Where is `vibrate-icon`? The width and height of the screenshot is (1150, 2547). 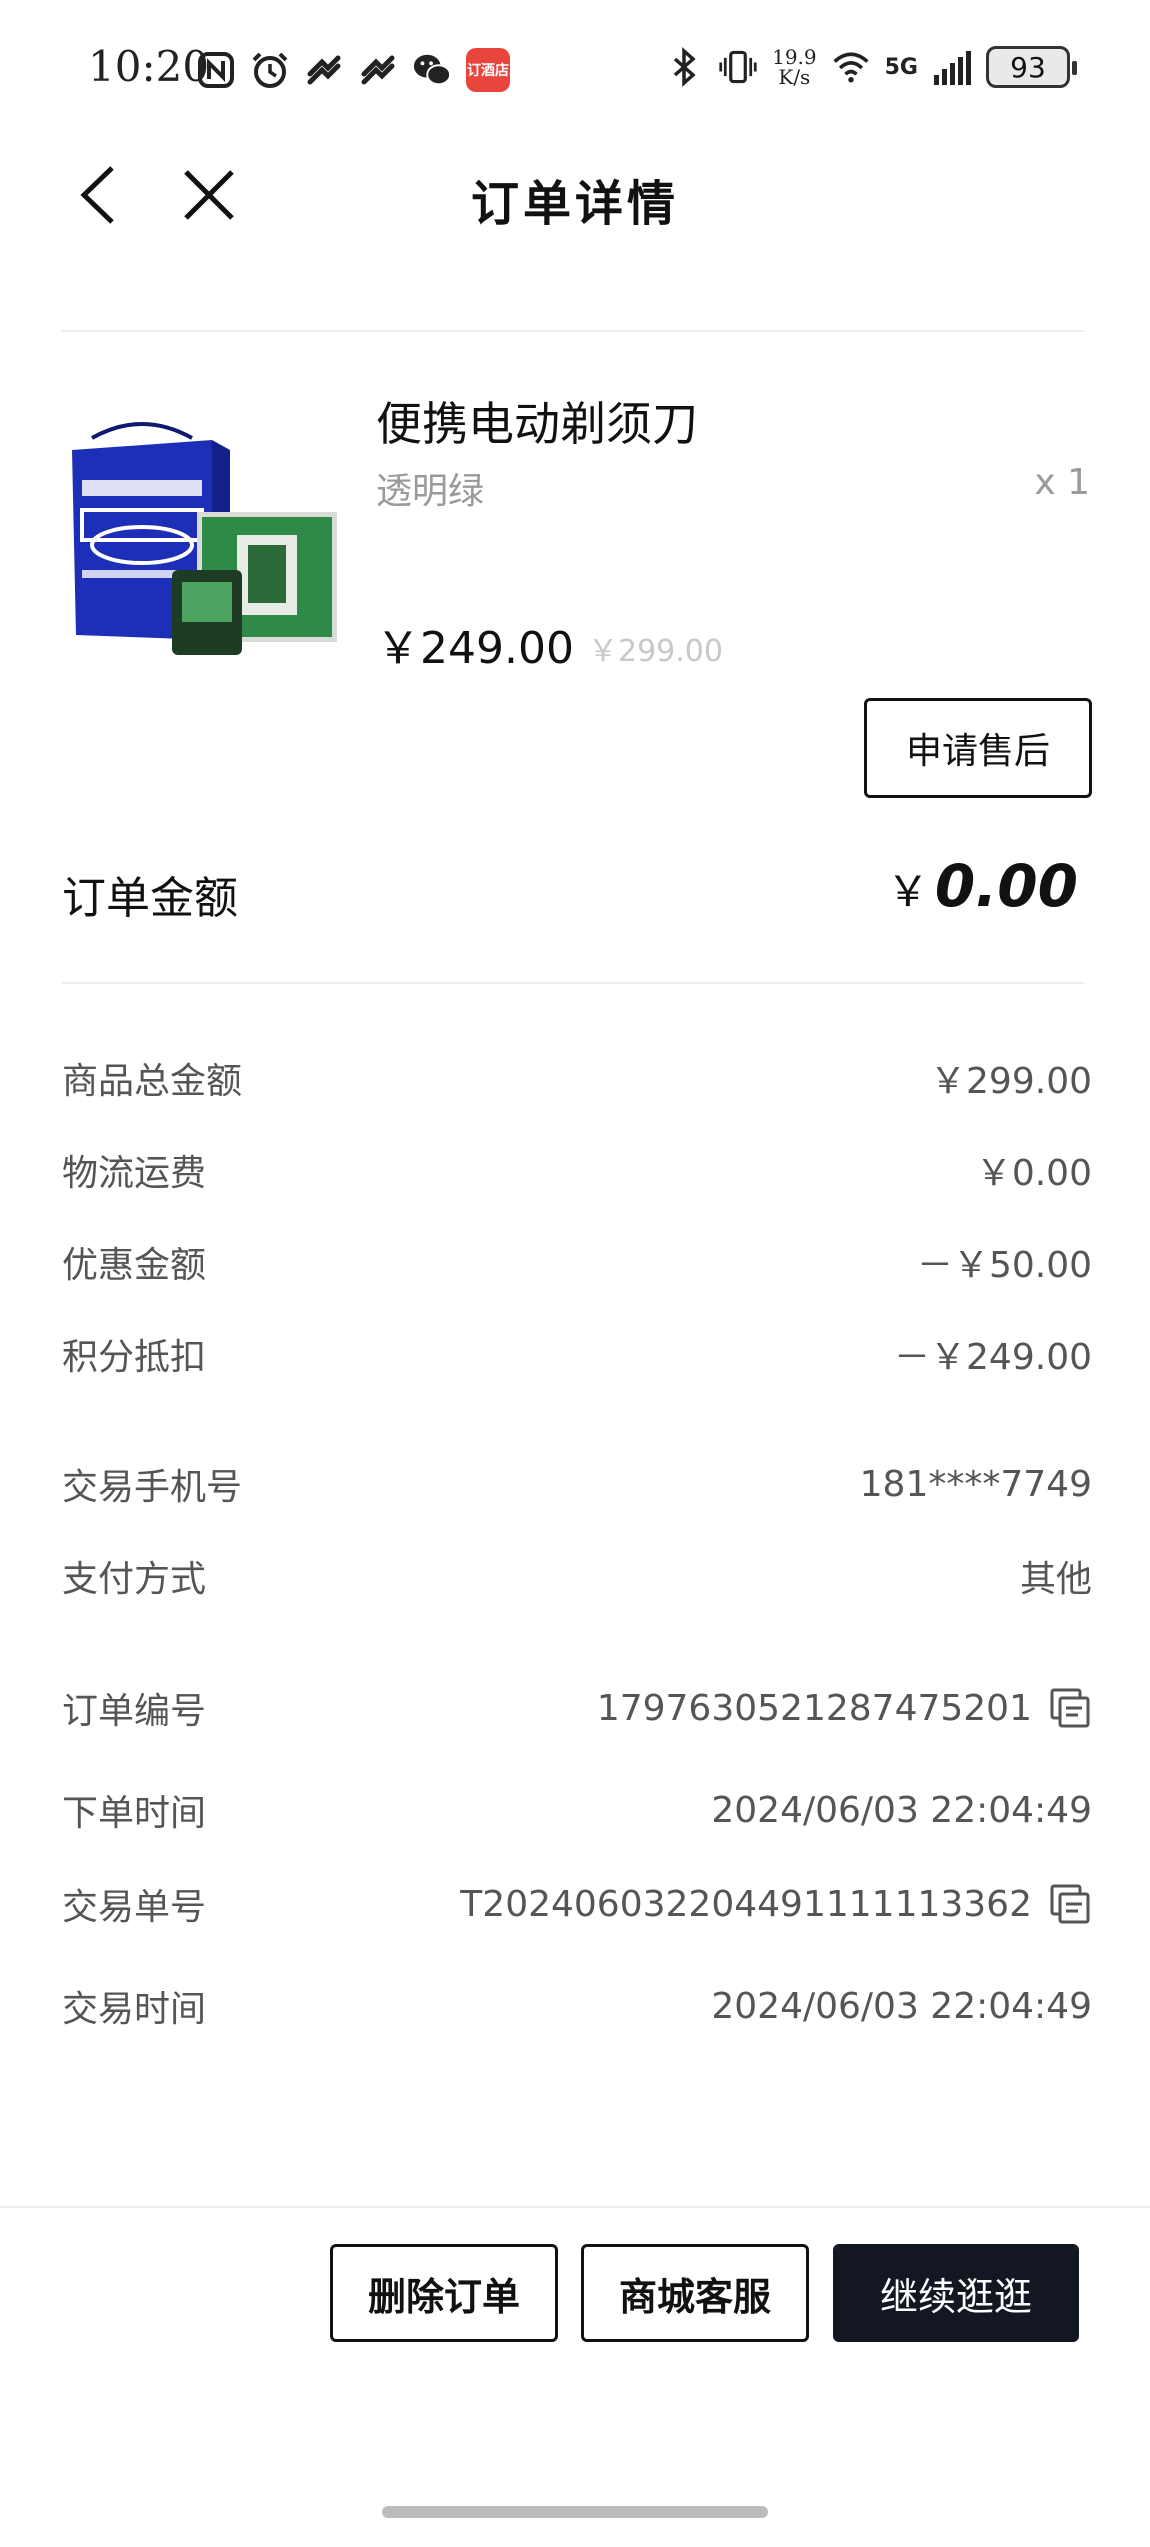 vibrate-icon is located at coordinates (738, 67).